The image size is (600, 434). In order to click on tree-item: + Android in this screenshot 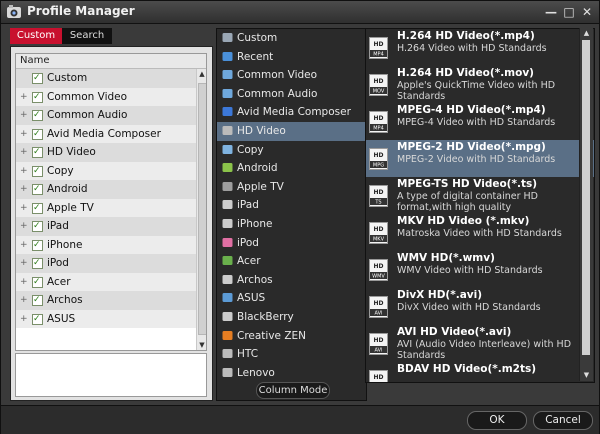, I will do `click(111, 189)`.